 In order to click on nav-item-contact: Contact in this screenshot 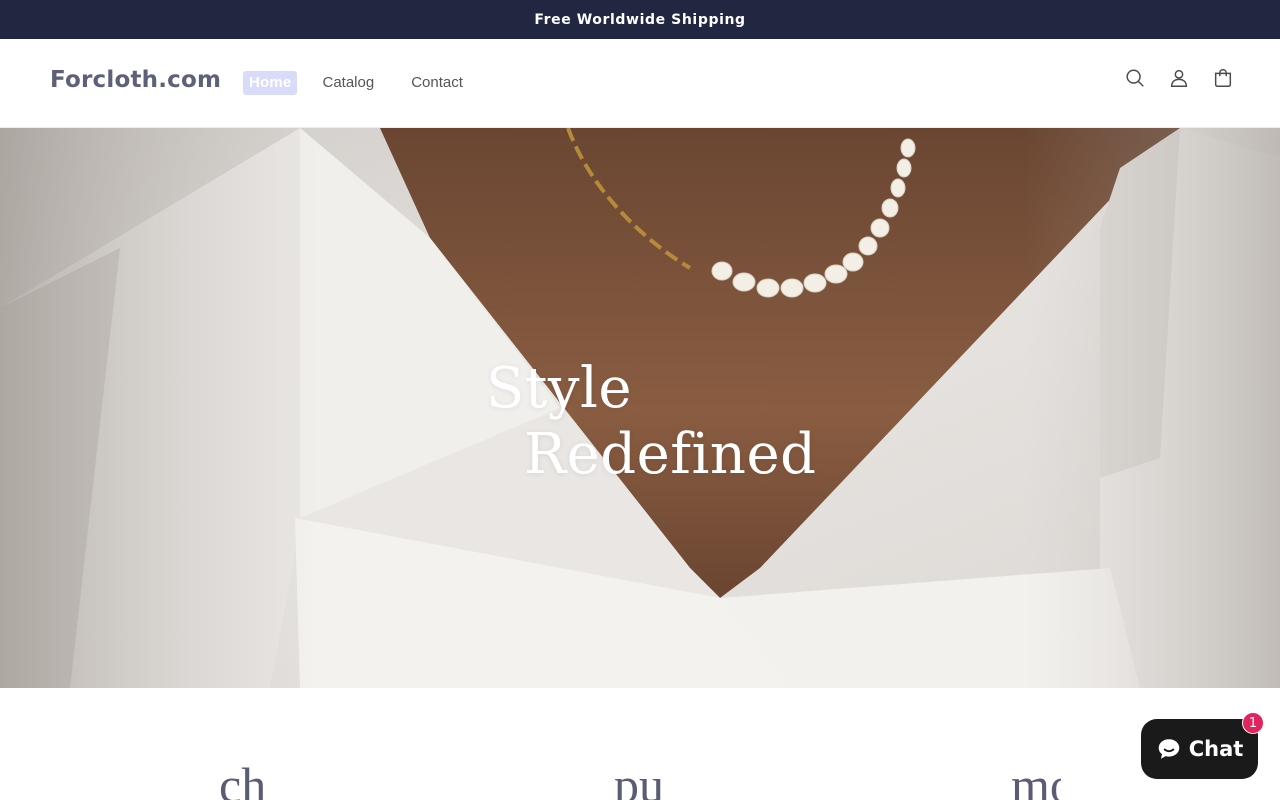, I will do `click(437, 83)`.